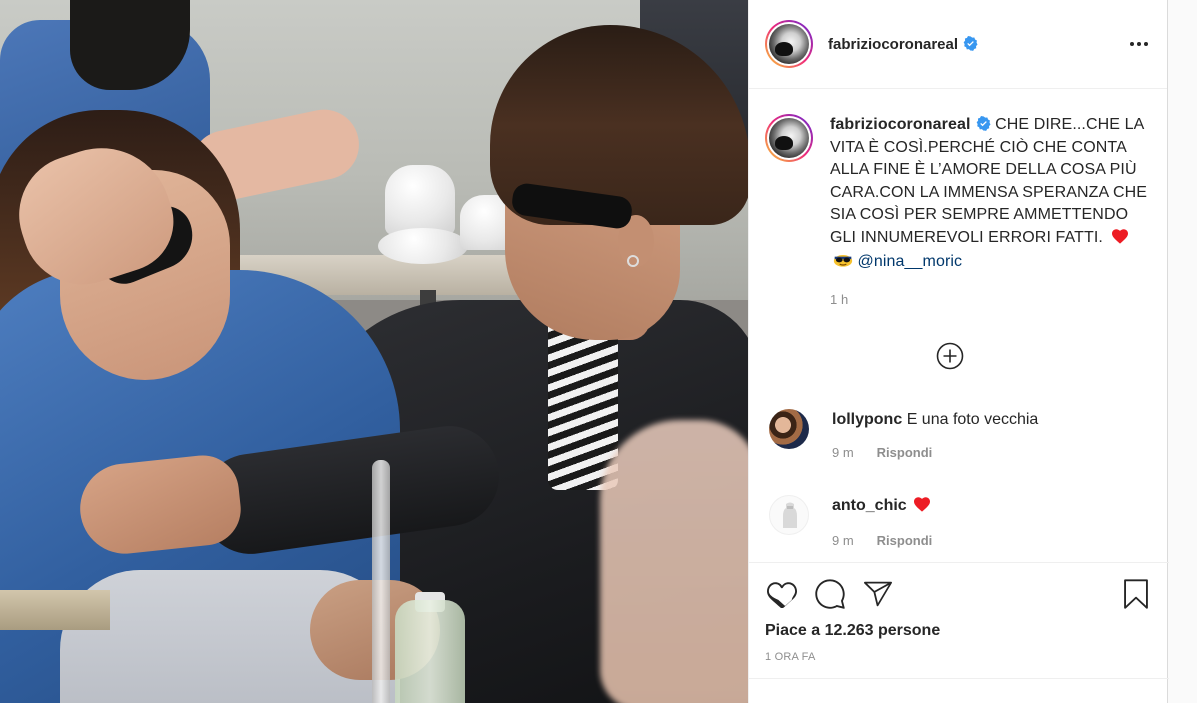 This screenshot has height=703, width=1197. I want to click on likes-count: Piace a 12.263 persone, so click(959, 631).